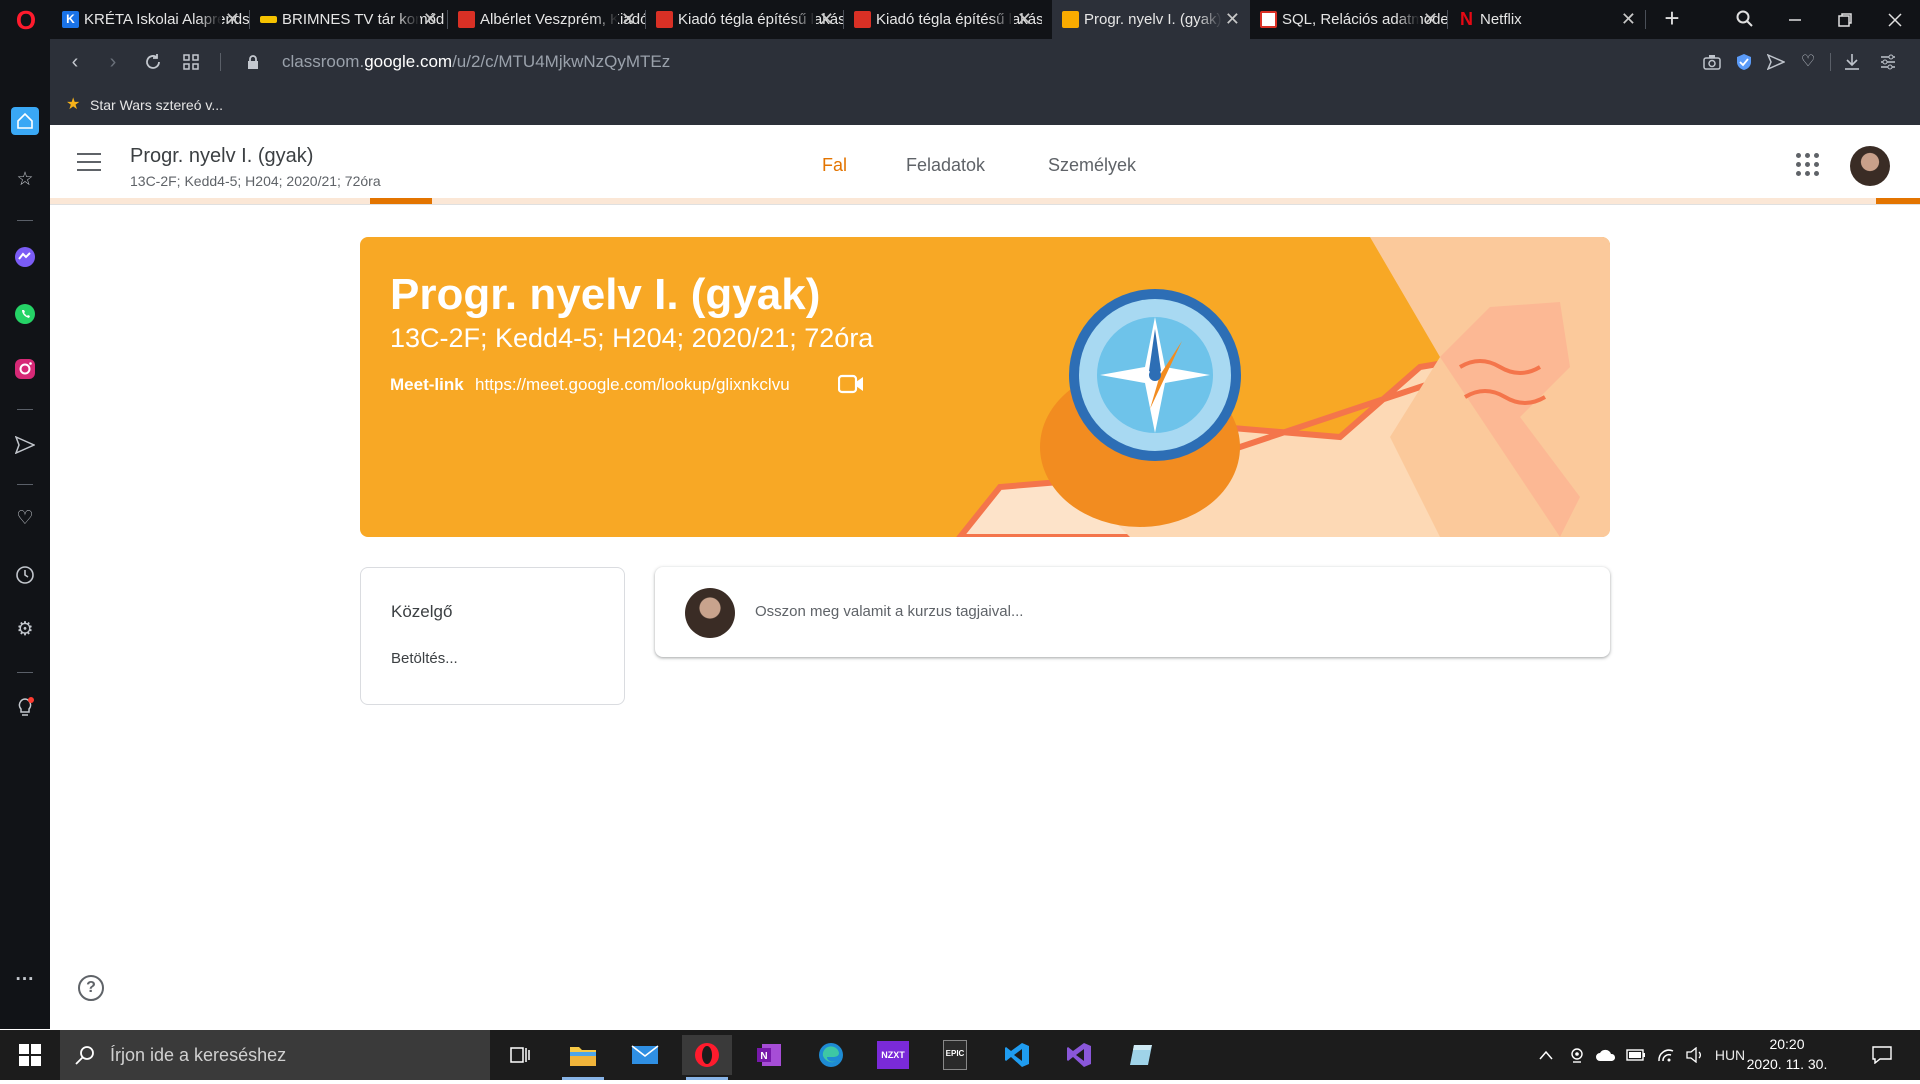  Describe the element at coordinates (1017, 1055) in the screenshot. I see `vscode-icon` at that location.